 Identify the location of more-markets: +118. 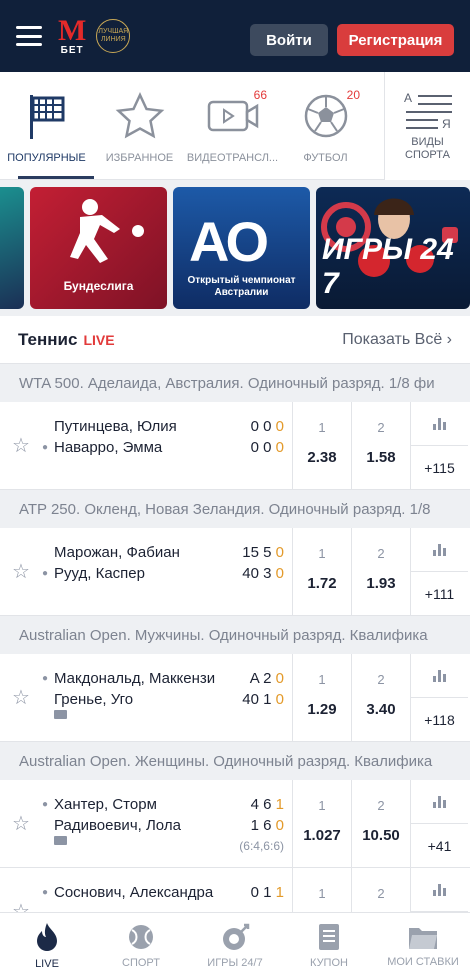
(439, 697).